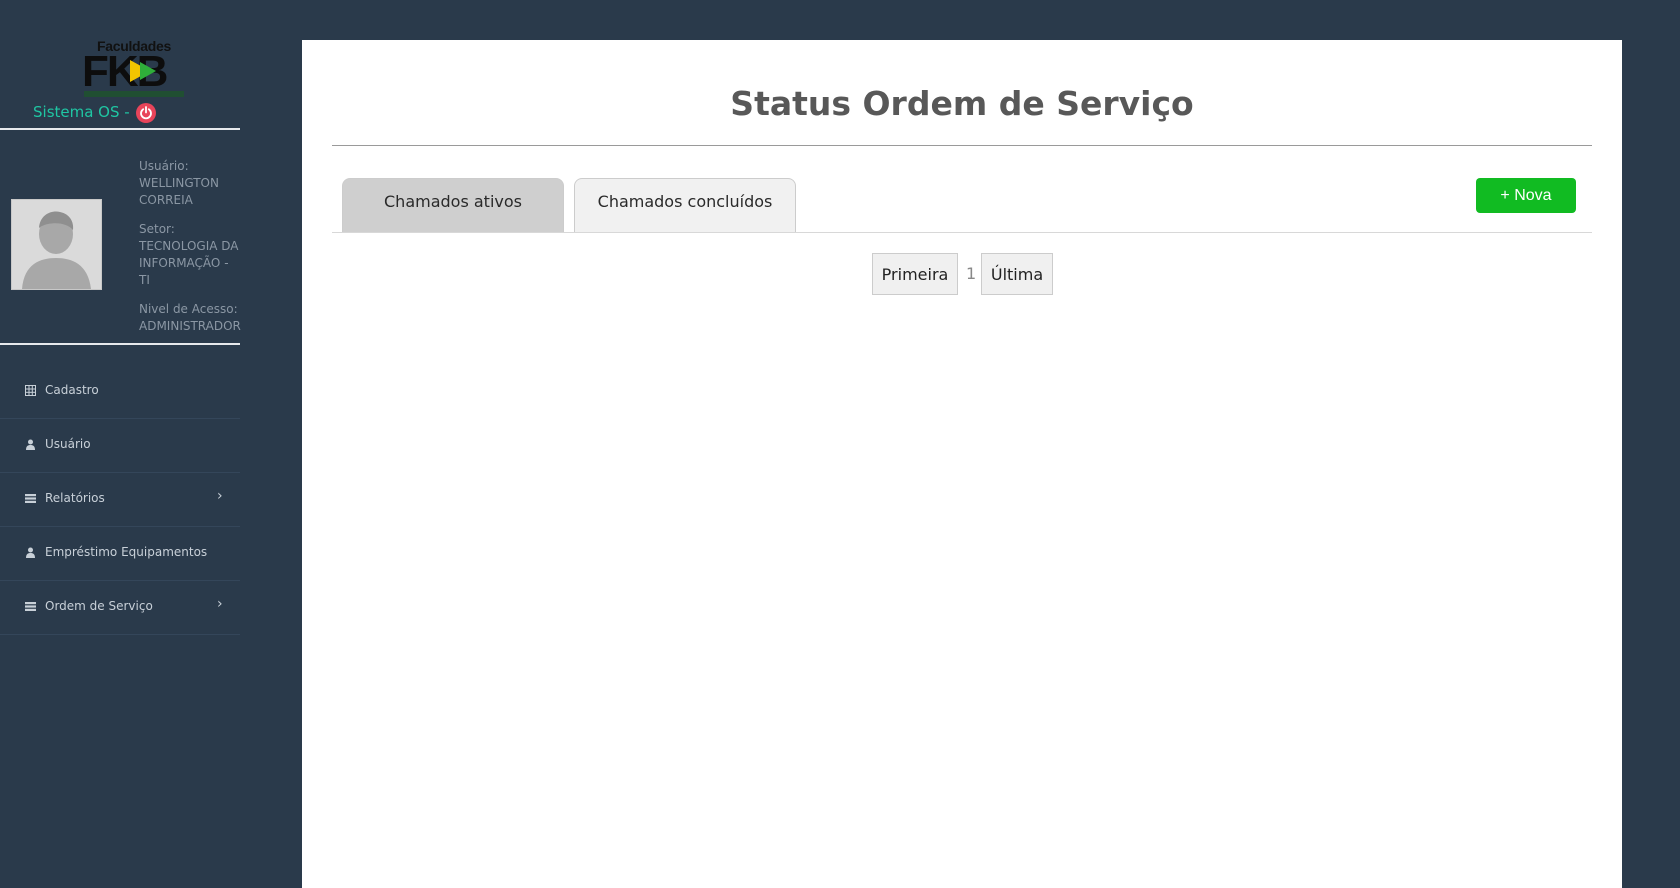 The height and width of the screenshot is (888, 1680). Describe the element at coordinates (453, 201) in the screenshot. I see `tab-label: Chamados ativos` at that location.